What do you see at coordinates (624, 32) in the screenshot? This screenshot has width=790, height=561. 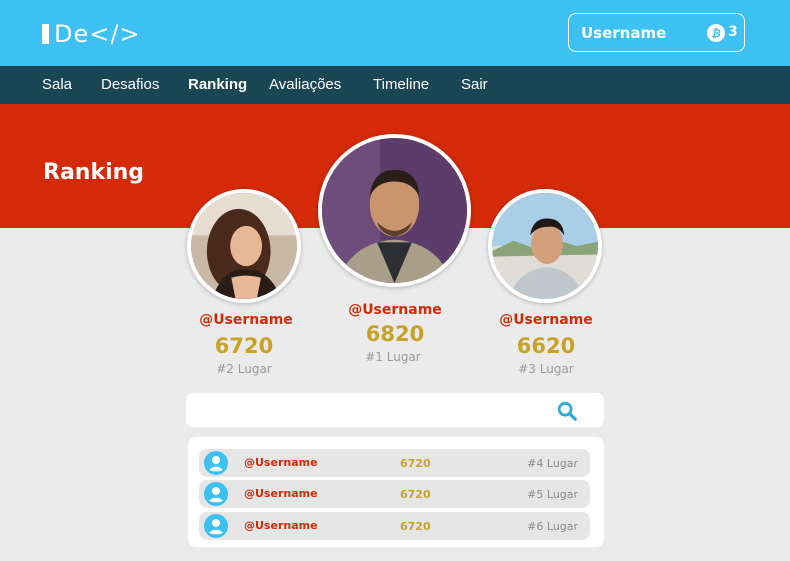 I see `username-label: Username` at bounding box center [624, 32].